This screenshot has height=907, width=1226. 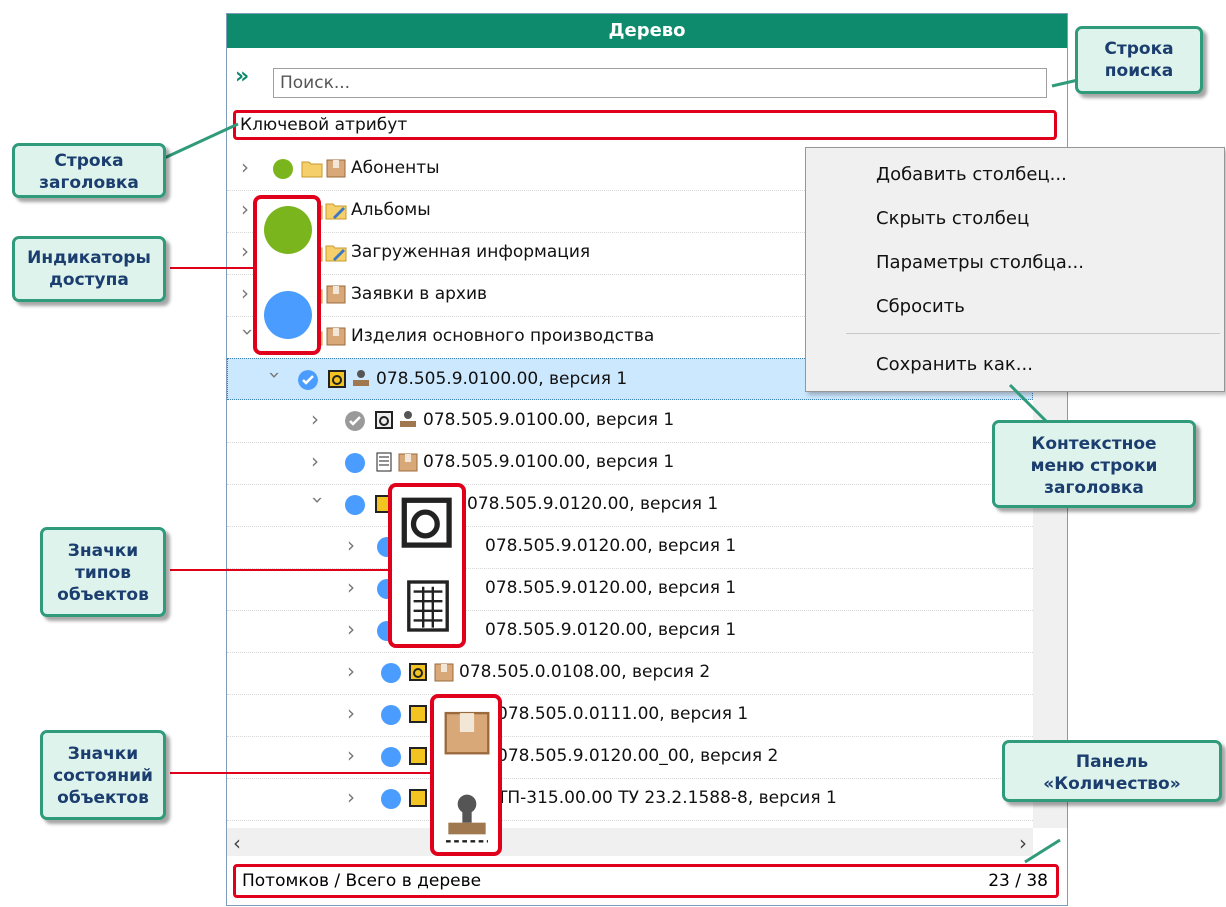 I want to click on callout-count-panel: Панель «Количество», so click(x=1112, y=771).